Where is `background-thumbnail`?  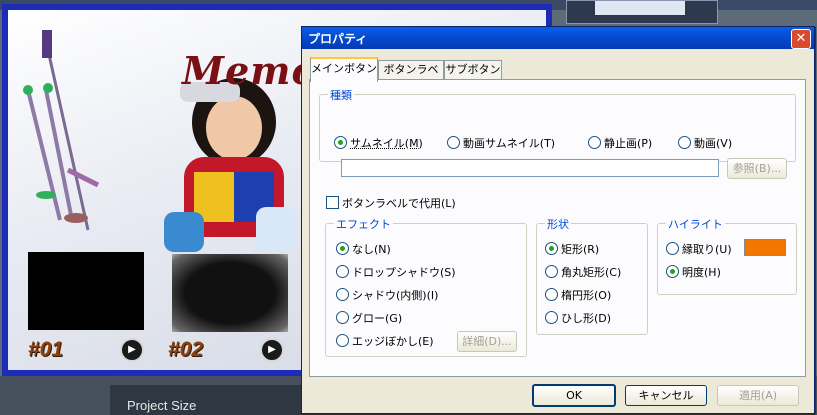
background-thumbnail is located at coordinates (642, 12).